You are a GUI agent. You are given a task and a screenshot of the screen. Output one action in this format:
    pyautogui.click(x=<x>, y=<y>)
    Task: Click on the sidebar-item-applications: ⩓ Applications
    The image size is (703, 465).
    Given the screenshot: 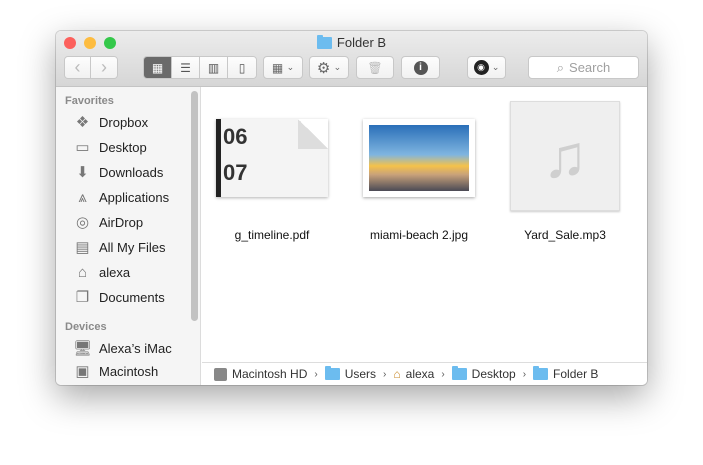 What is the action you would take?
    pyautogui.click(x=121, y=197)
    